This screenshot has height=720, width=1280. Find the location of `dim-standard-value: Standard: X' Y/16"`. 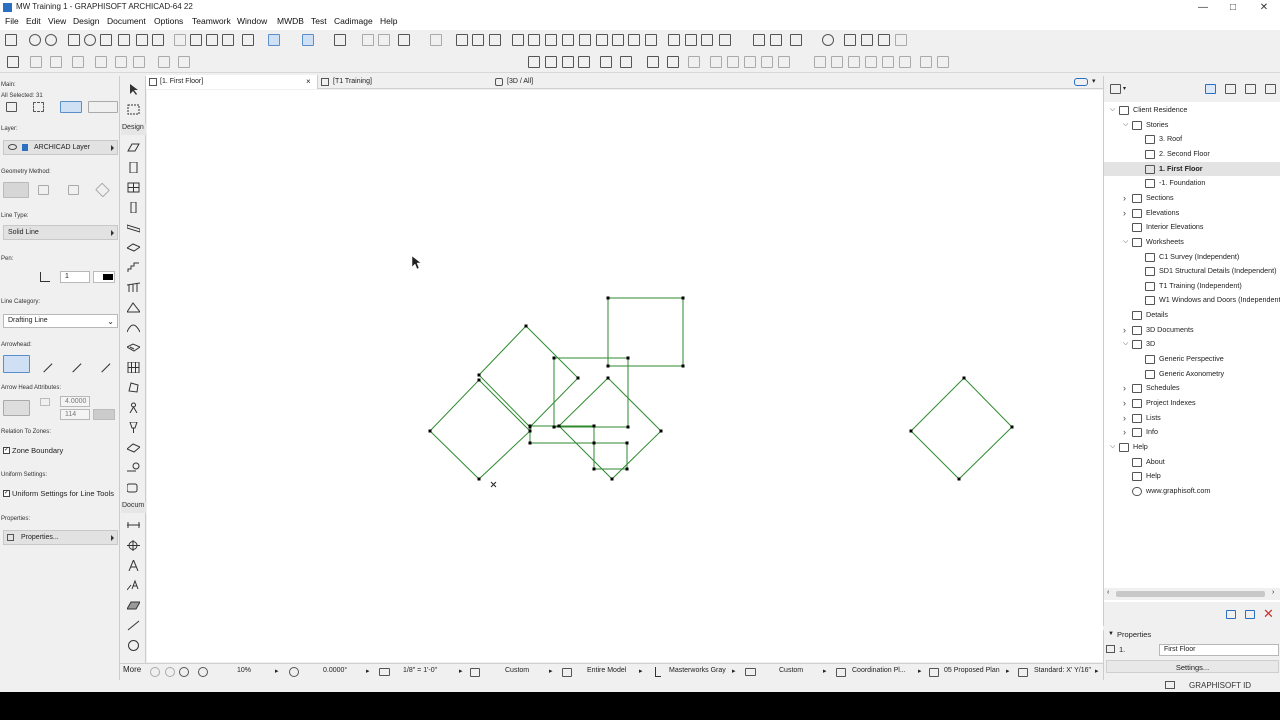

dim-standard-value: Standard: X' Y/16" is located at coordinates (1062, 670).